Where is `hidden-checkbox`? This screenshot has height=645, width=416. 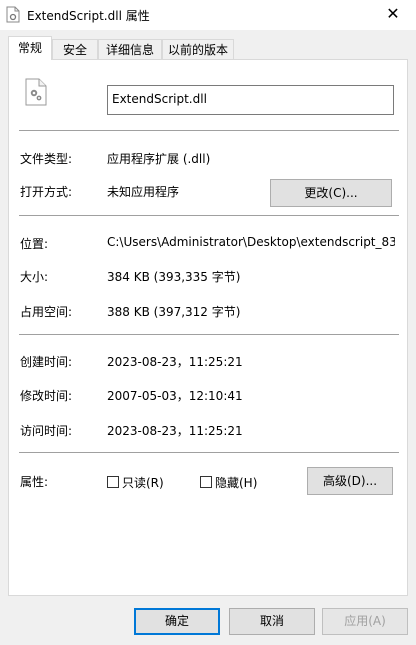 hidden-checkbox is located at coordinates (206, 482).